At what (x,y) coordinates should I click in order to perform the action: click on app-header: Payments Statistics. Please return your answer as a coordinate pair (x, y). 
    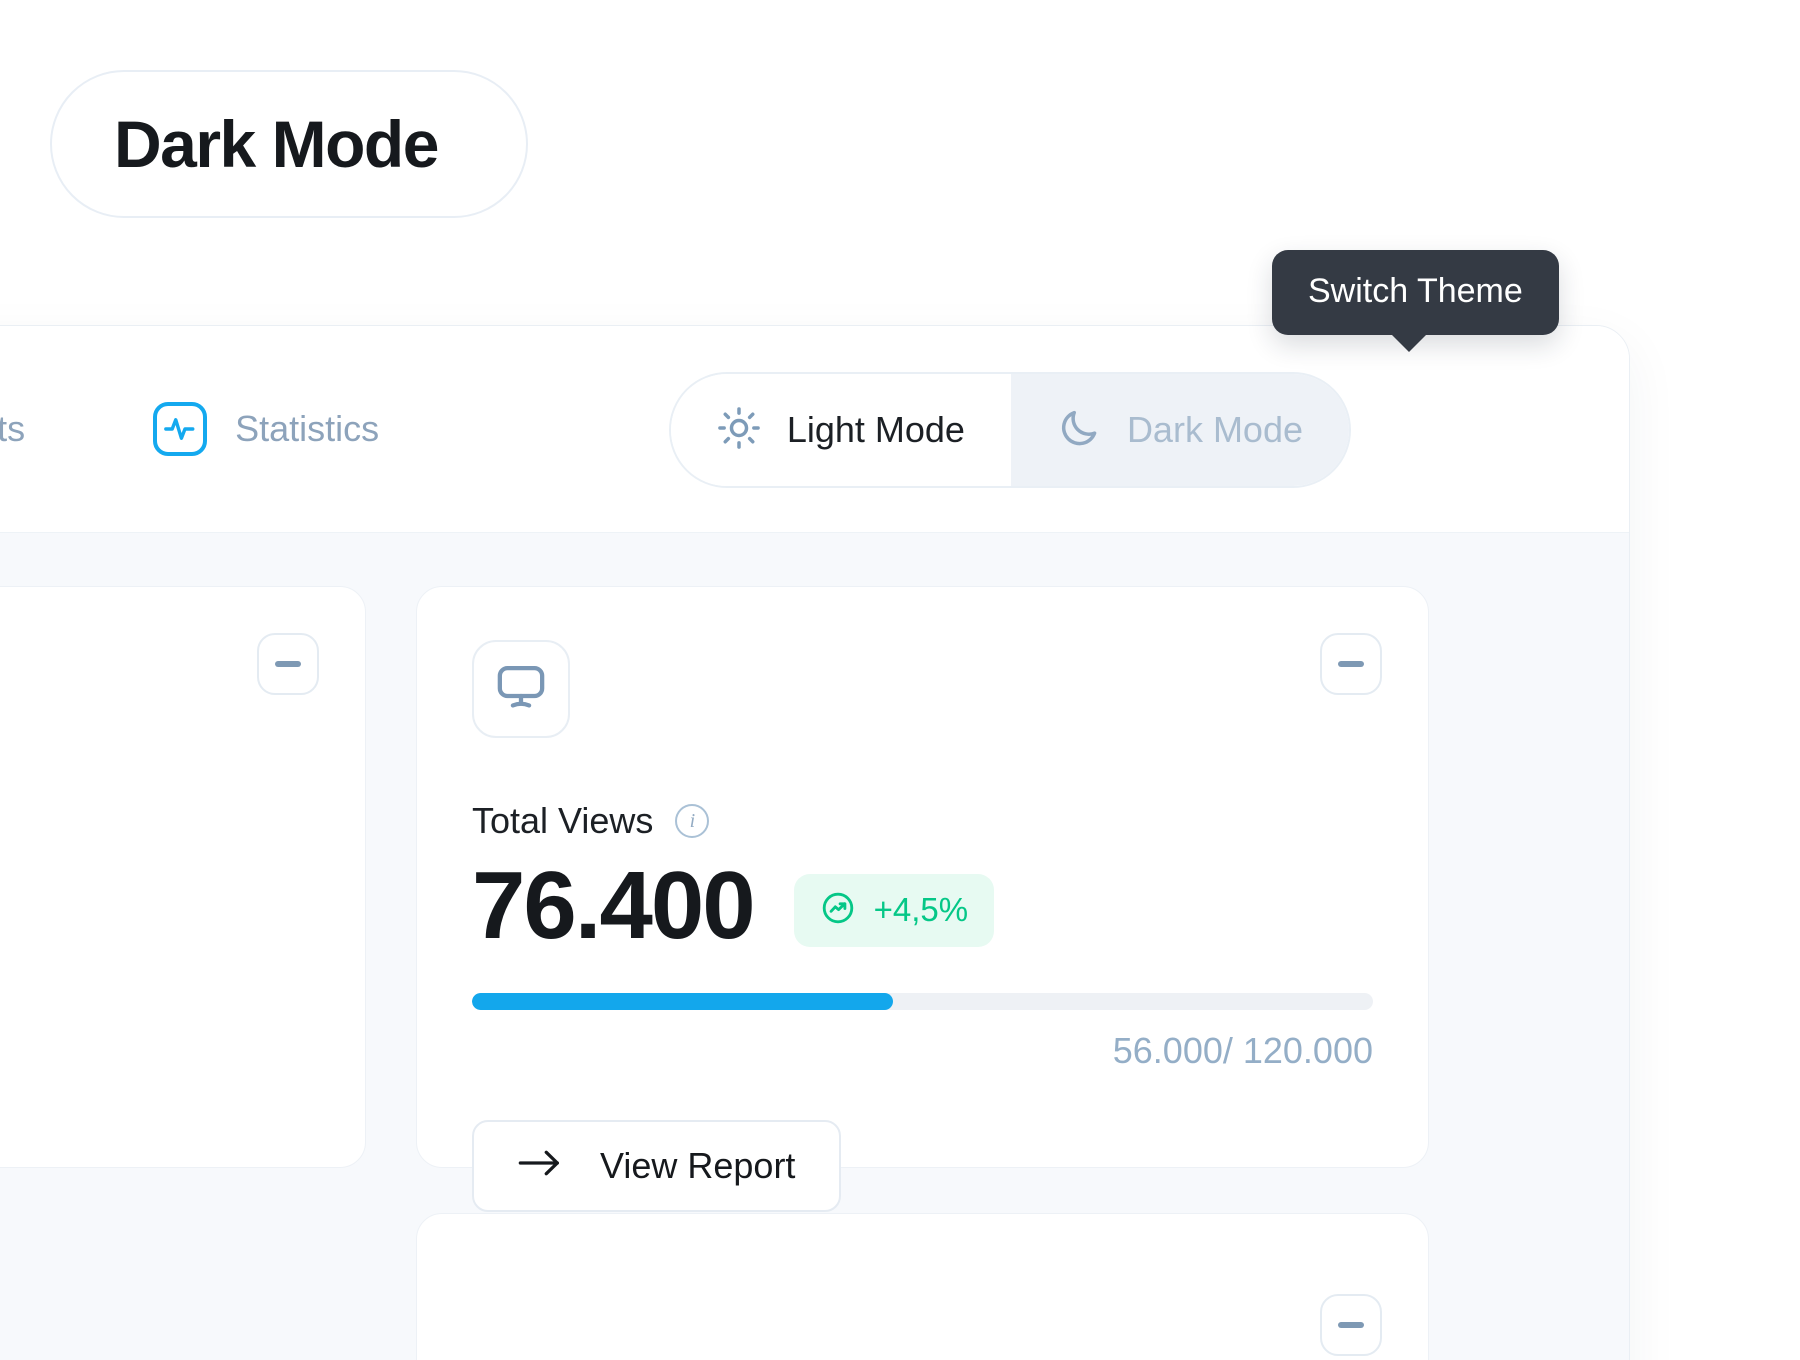
    Looking at the image, I should click on (814, 429).